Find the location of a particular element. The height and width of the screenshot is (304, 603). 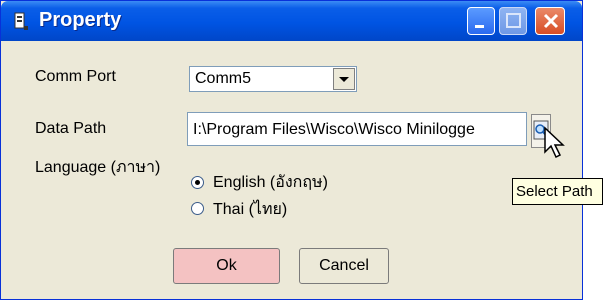

dropdown-button is located at coordinates (344, 79).